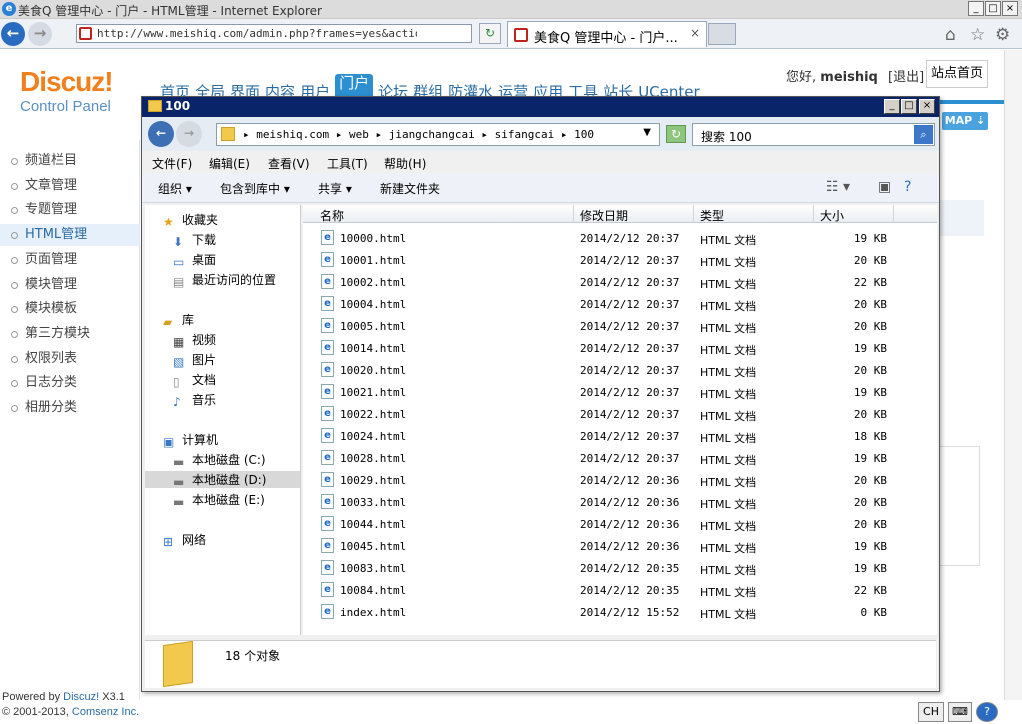  Describe the element at coordinates (70, 359) in the screenshot. I see `sidebar-item: 权限列表` at that location.